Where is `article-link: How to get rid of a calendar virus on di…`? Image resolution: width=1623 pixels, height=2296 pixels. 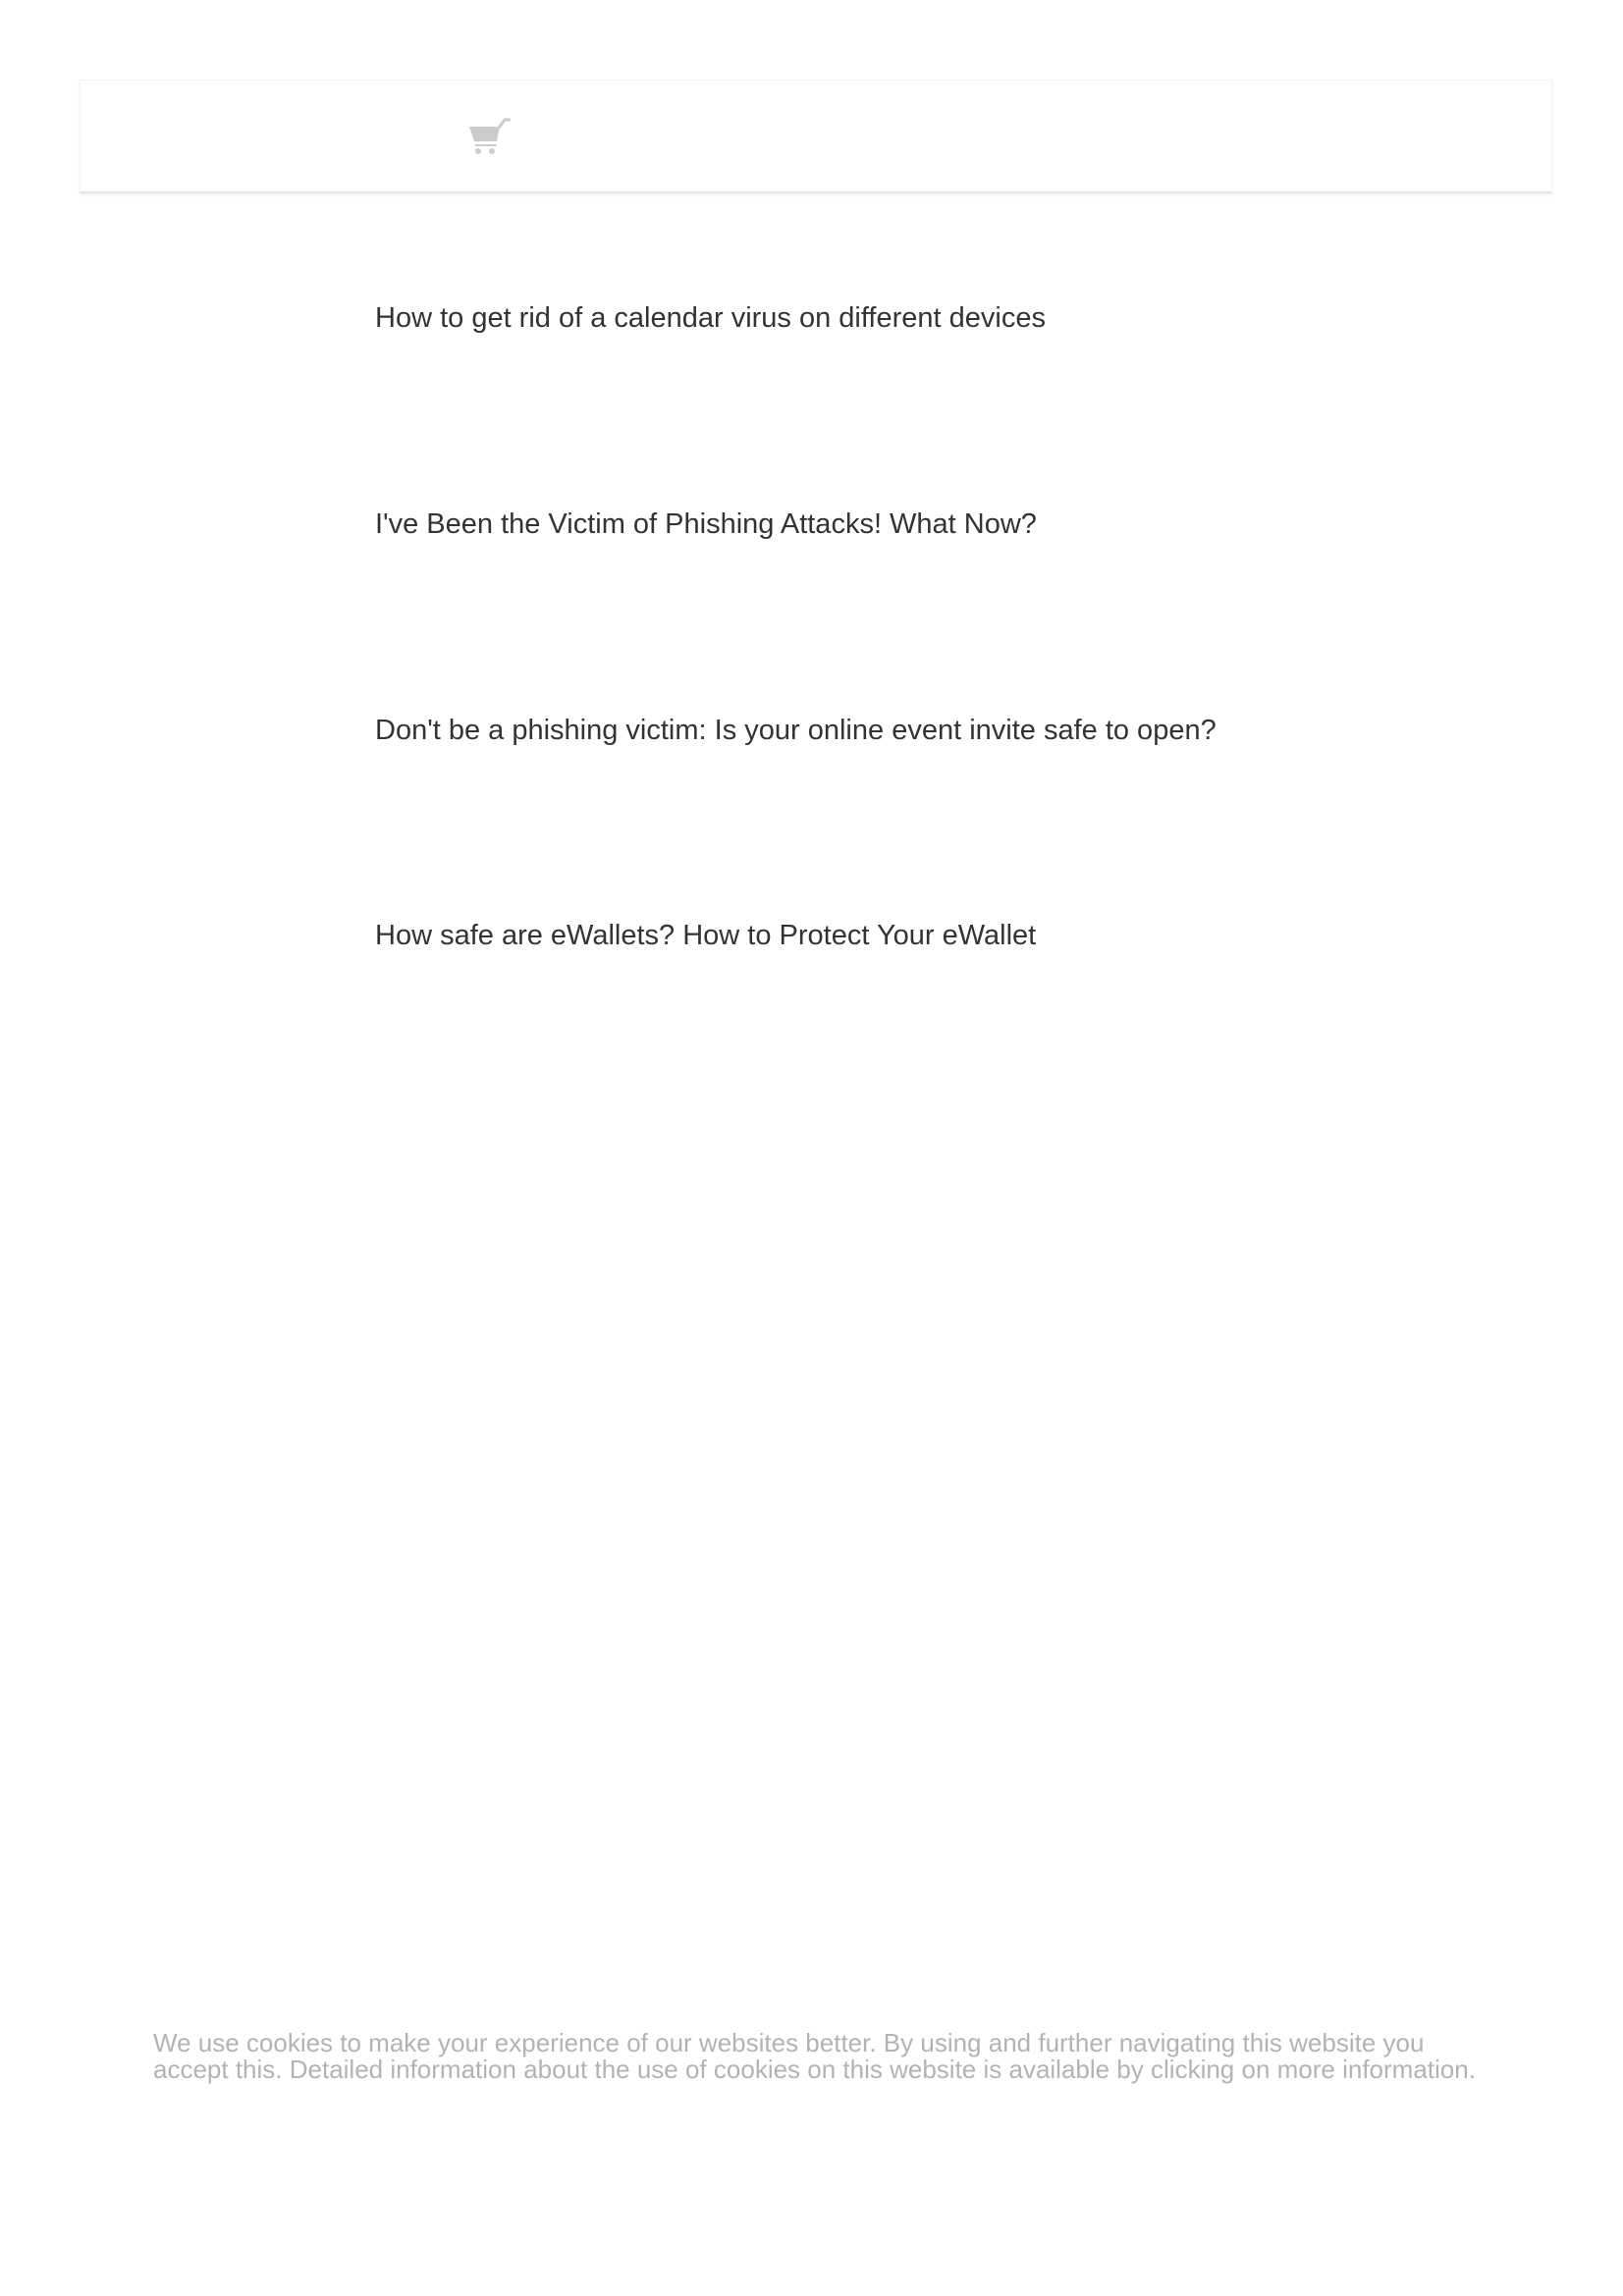 article-link: How to get rid of a calendar virus on di… is located at coordinates (710, 318).